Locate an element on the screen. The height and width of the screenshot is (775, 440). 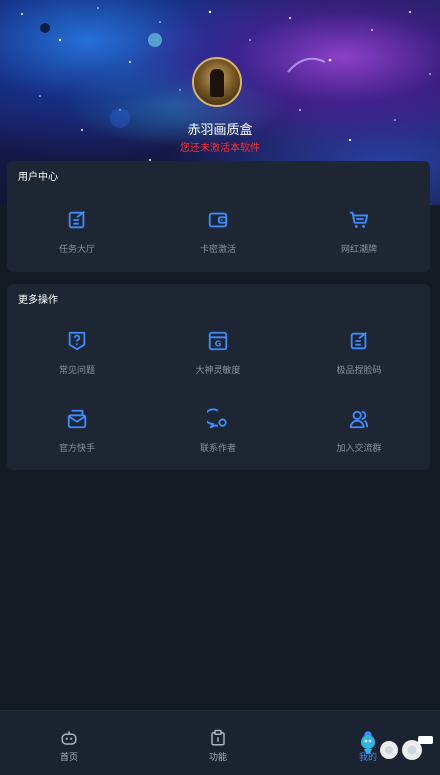
cart-icon is located at coordinates (359, 219).